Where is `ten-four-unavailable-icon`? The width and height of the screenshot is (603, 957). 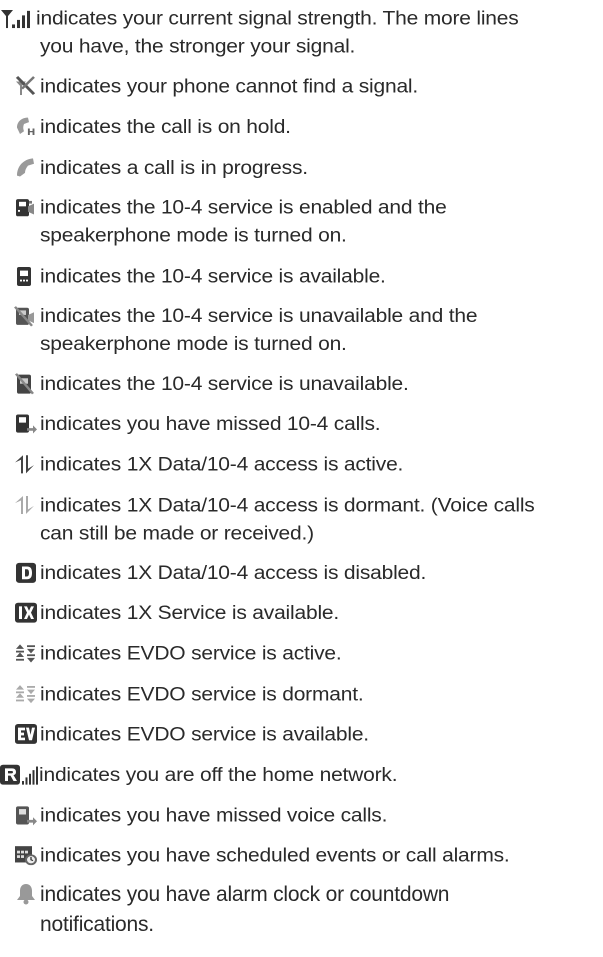
ten-four-unavailable-icon is located at coordinates (26, 384).